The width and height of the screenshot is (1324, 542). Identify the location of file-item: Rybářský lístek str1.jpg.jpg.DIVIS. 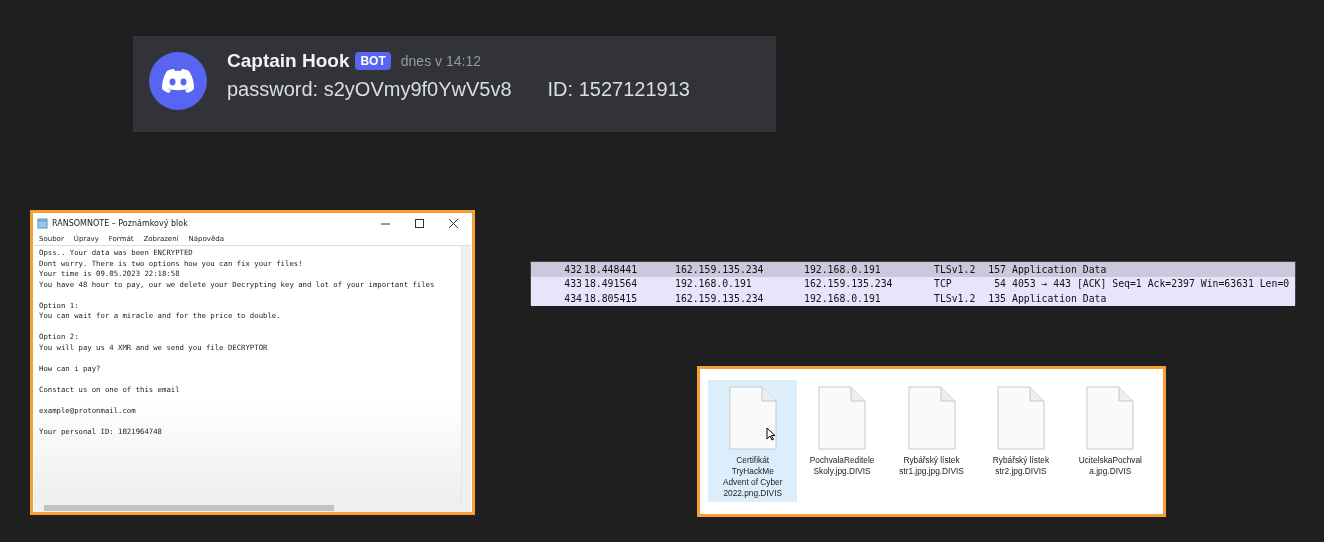
(931, 441).